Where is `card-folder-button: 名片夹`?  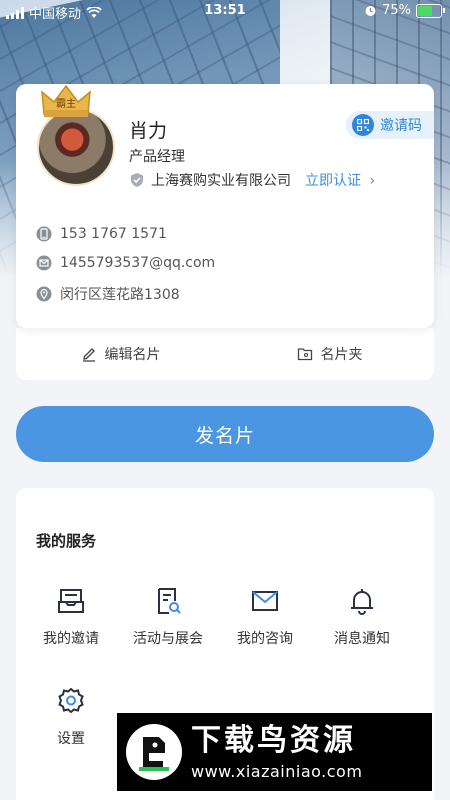 card-folder-button: 名片夹 is located at coordinates (329, 354).